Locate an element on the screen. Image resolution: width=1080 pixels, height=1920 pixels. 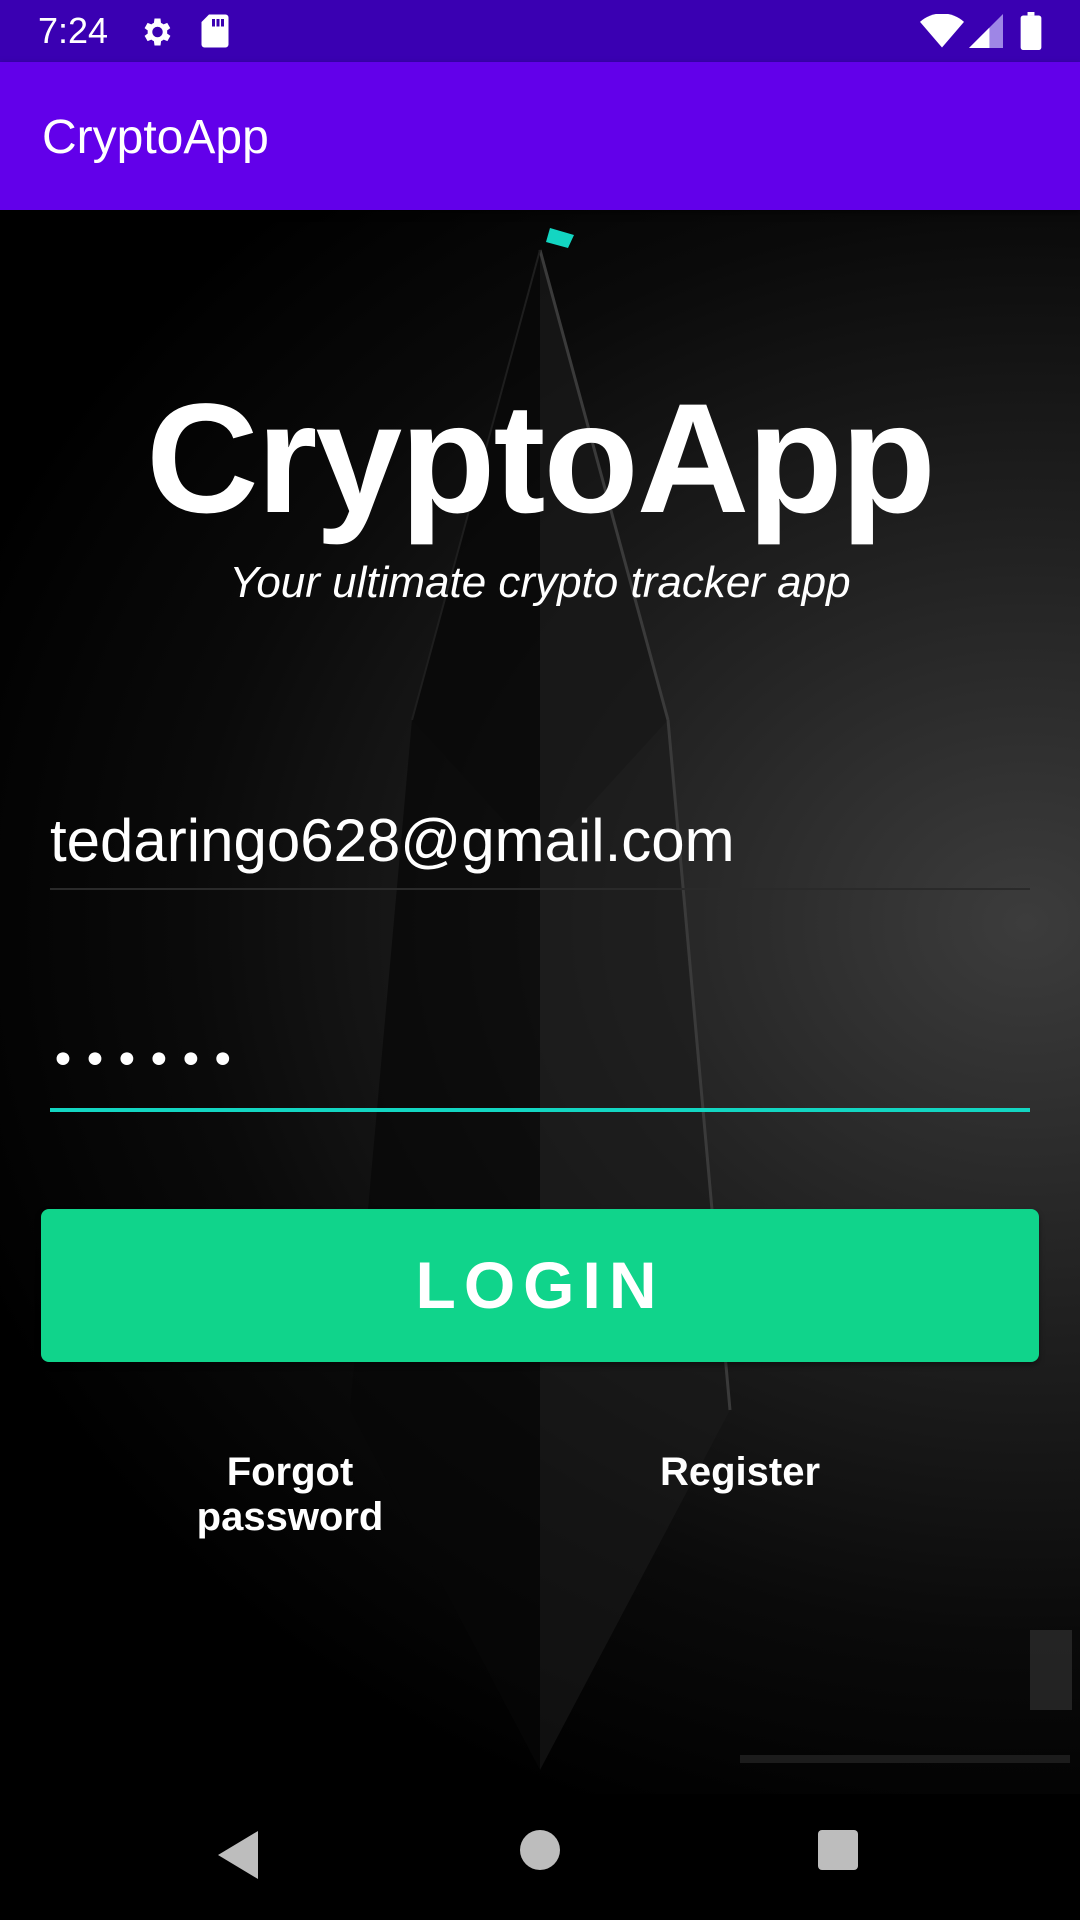
email-field is located at coordinates (540, 840).